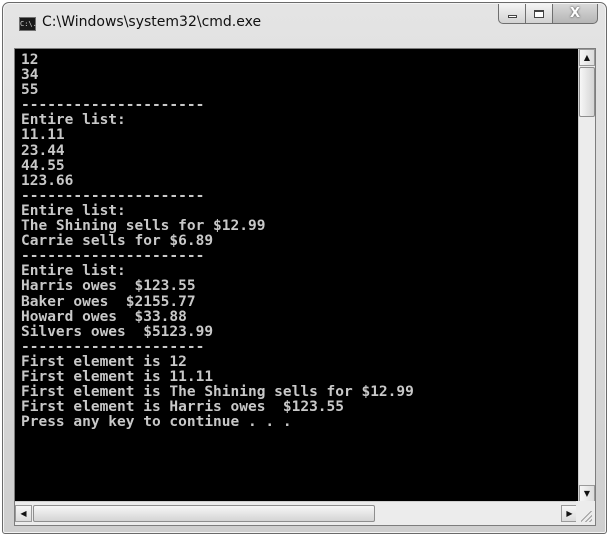 This screenshot has height=538, width=611. I want to click on window-title: C:\Windows\system32\cmd.exe, so click(152, 22).